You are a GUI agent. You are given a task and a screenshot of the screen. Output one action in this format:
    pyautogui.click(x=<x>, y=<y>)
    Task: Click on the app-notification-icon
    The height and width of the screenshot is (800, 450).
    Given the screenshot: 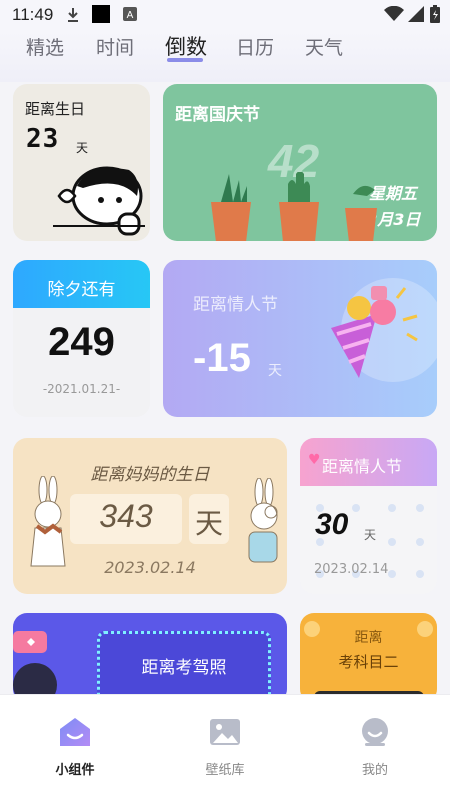 What is the action you would take?
    pyautogui.click(x=101, y=14)
    